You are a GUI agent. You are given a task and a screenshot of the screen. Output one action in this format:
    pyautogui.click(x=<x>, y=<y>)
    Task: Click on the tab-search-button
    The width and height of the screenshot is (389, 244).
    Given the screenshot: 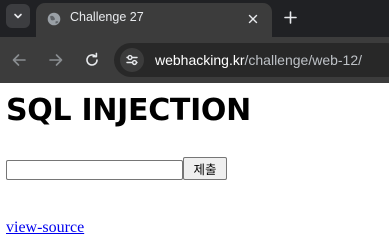 What is the action you would take?
    pyautogui.click(x=18, y=16)
    